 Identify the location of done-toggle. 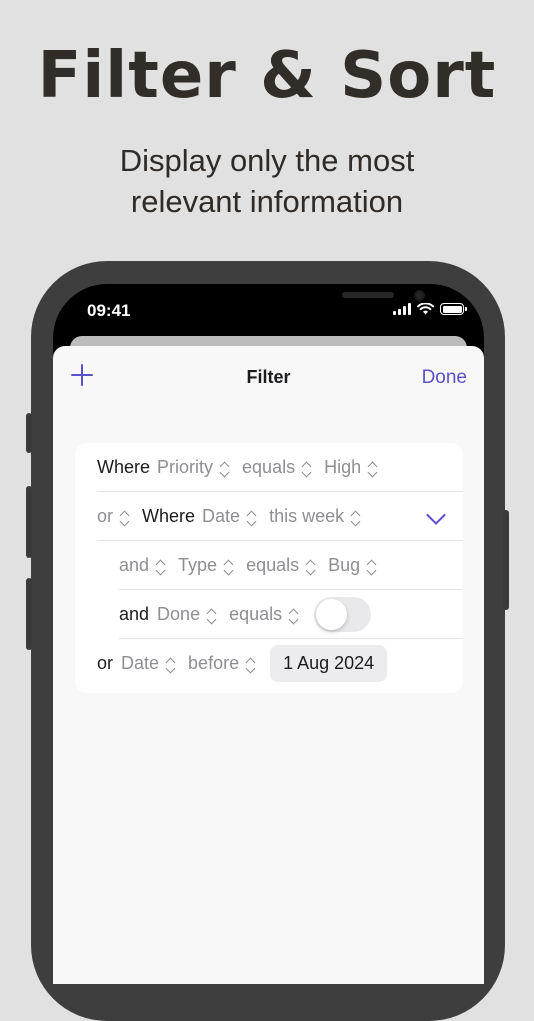
(343, 614).